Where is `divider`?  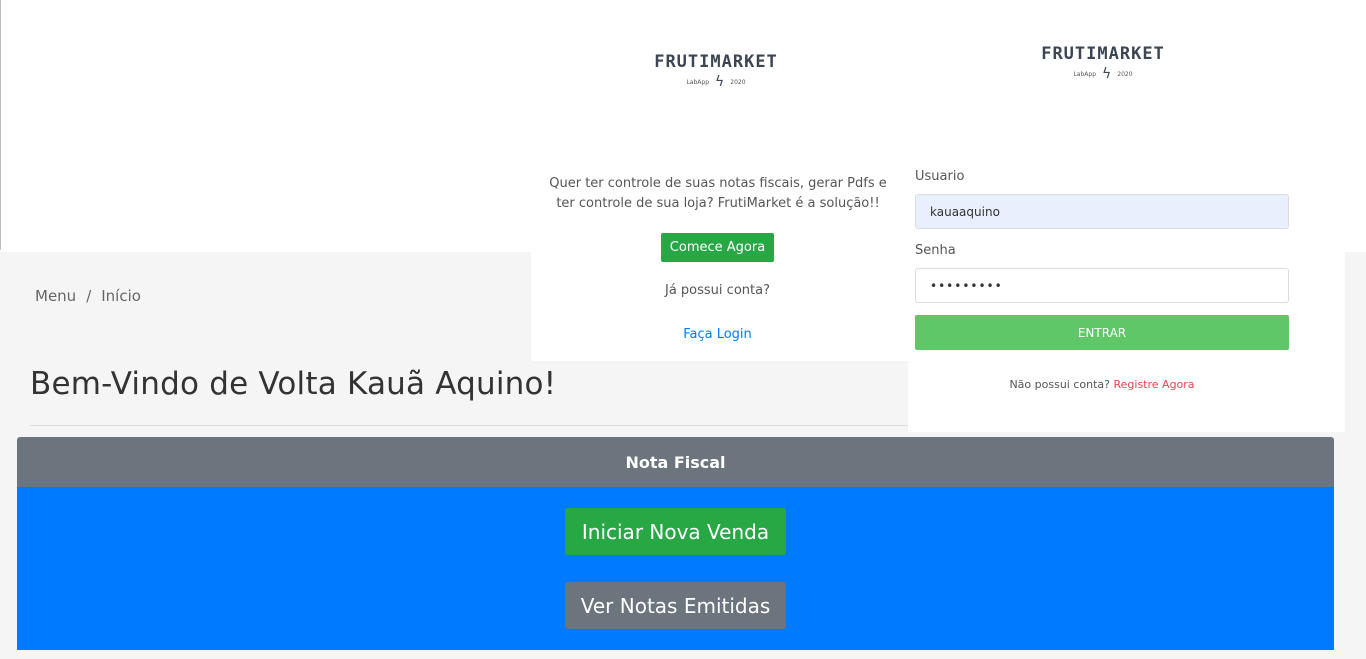
divider is located at coordinates (469, 425).